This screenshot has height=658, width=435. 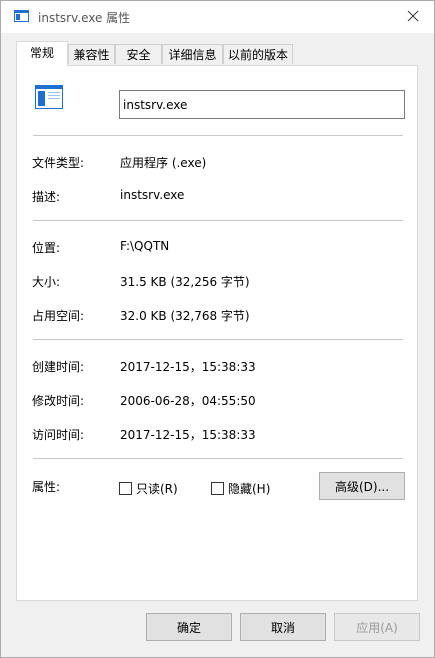 What do you see at coordinates (217, 488) in the screenshot?
I see `hidden-checkbox-box` at bounding box center [217, 488].